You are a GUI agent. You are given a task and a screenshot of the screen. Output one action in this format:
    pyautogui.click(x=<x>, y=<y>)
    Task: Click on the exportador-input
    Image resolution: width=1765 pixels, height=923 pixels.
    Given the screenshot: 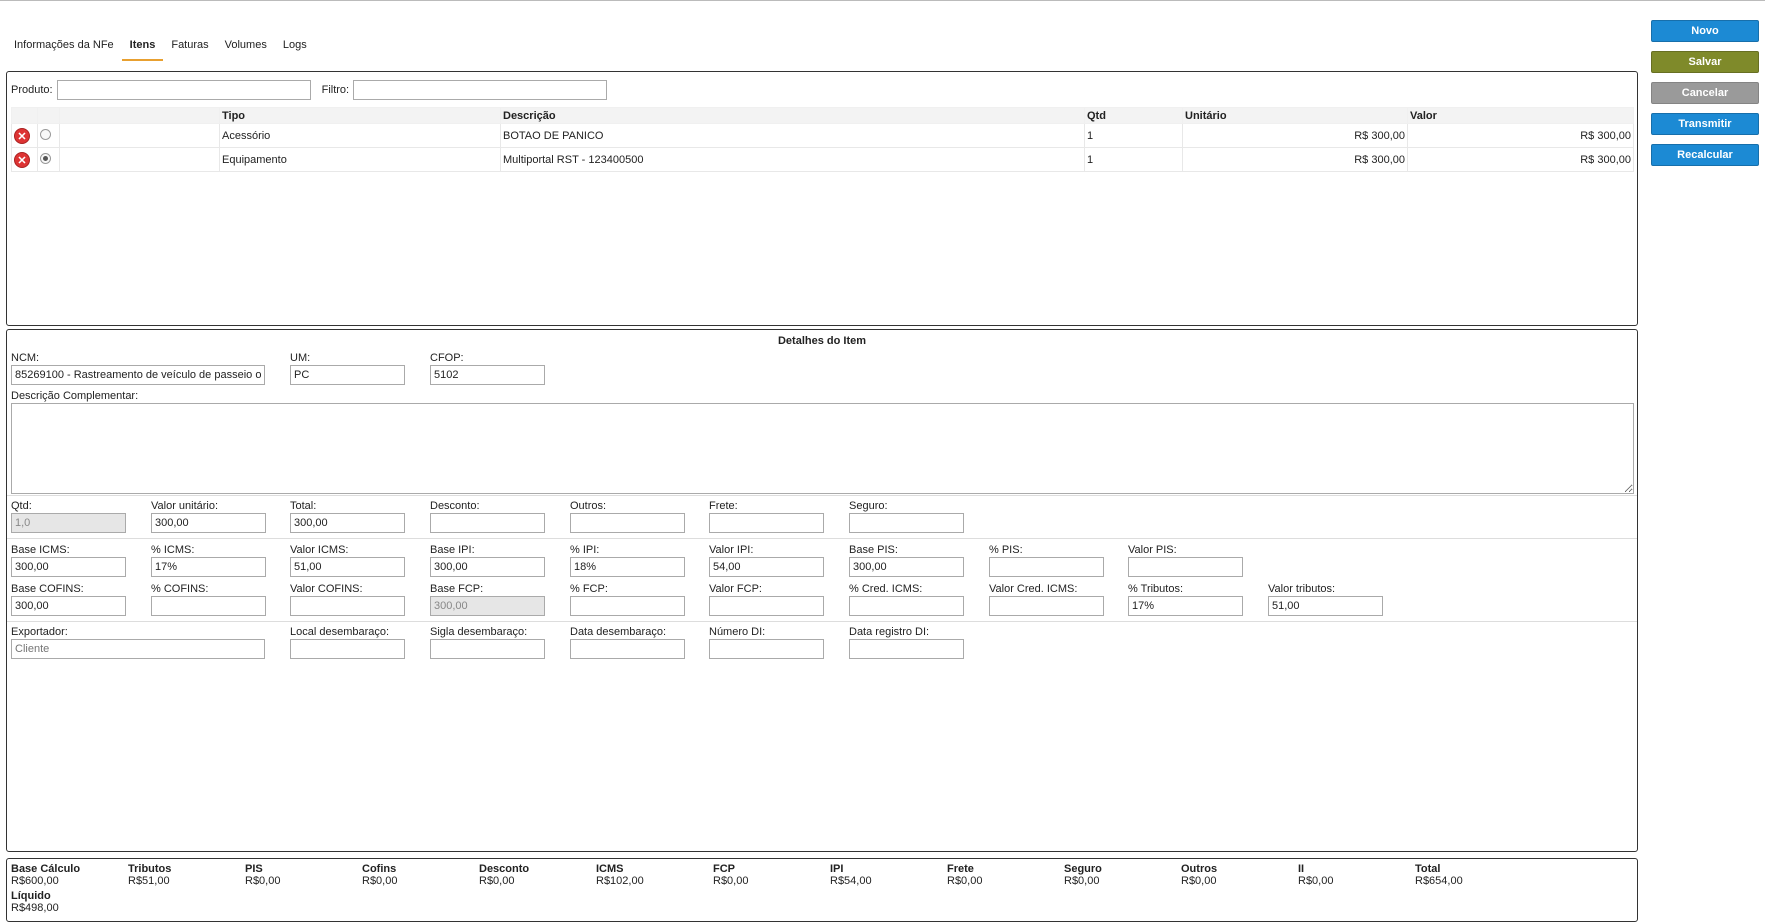 What is the action you would take?
    pyautogui.click(x=138, y=649)
    